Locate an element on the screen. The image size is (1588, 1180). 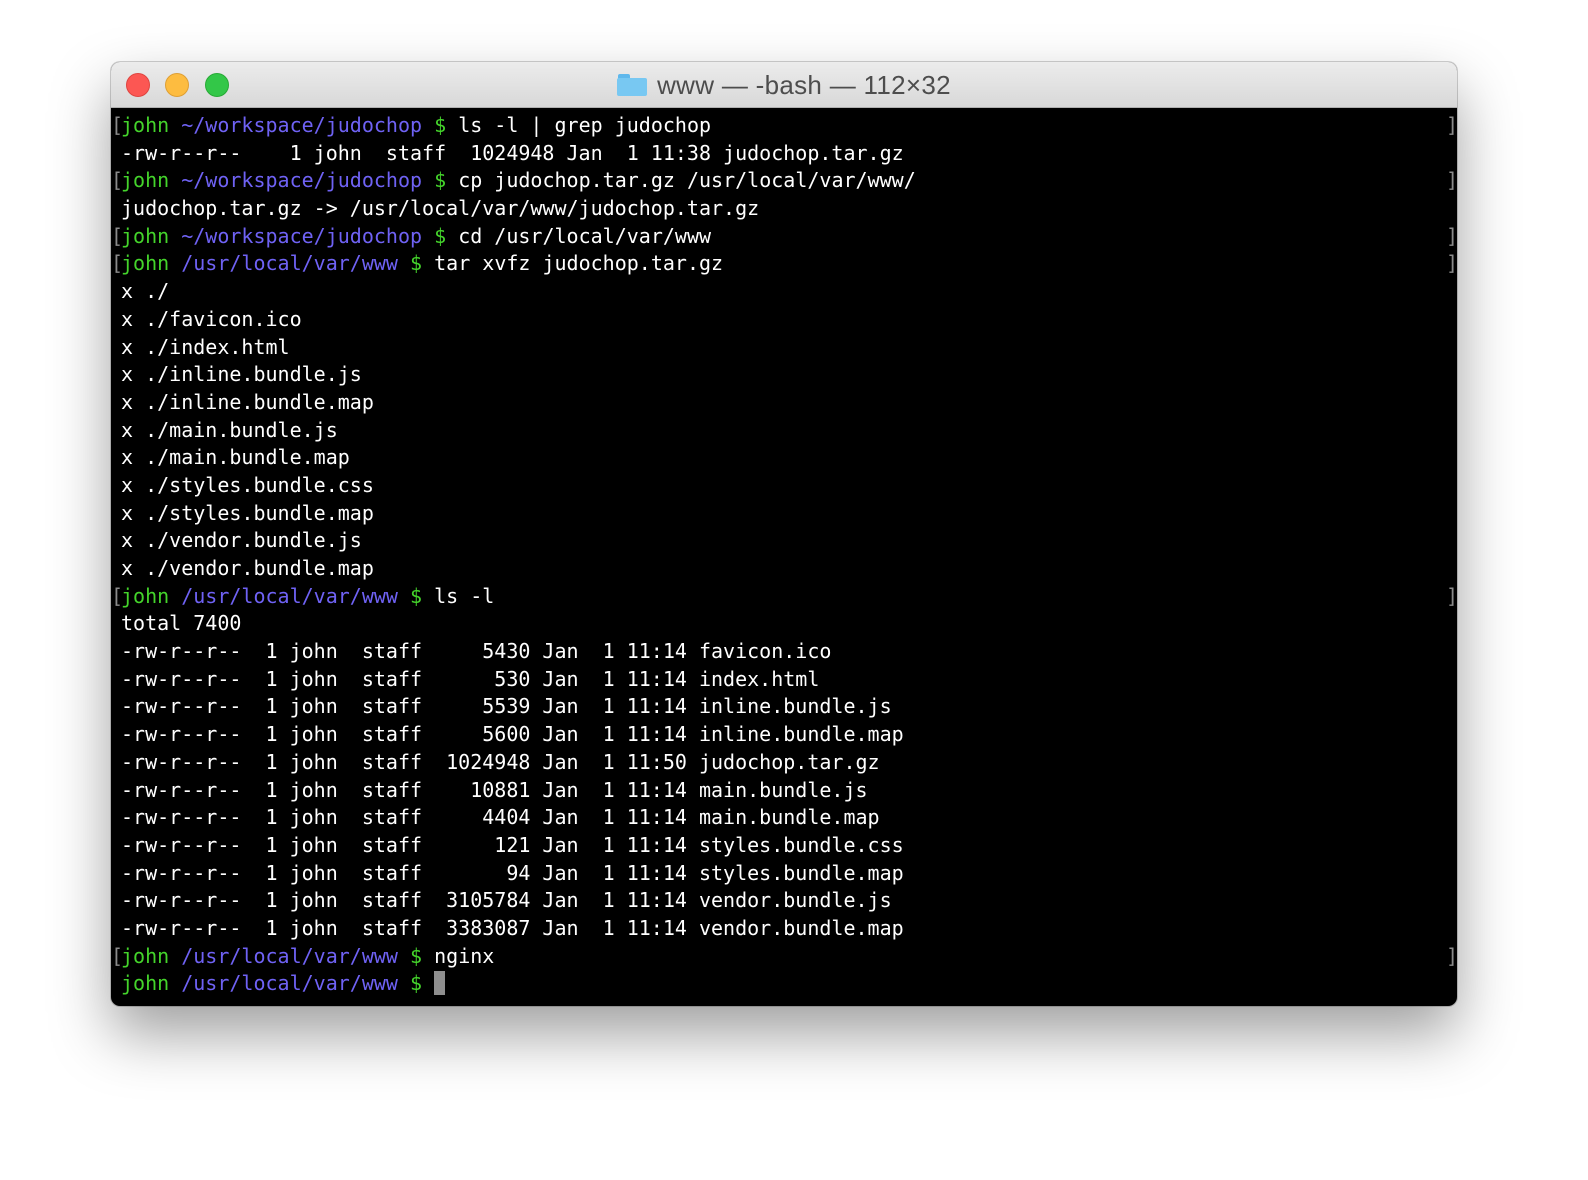
output-line: x ./styles.bundle.css is located at coordinates (784, 486).